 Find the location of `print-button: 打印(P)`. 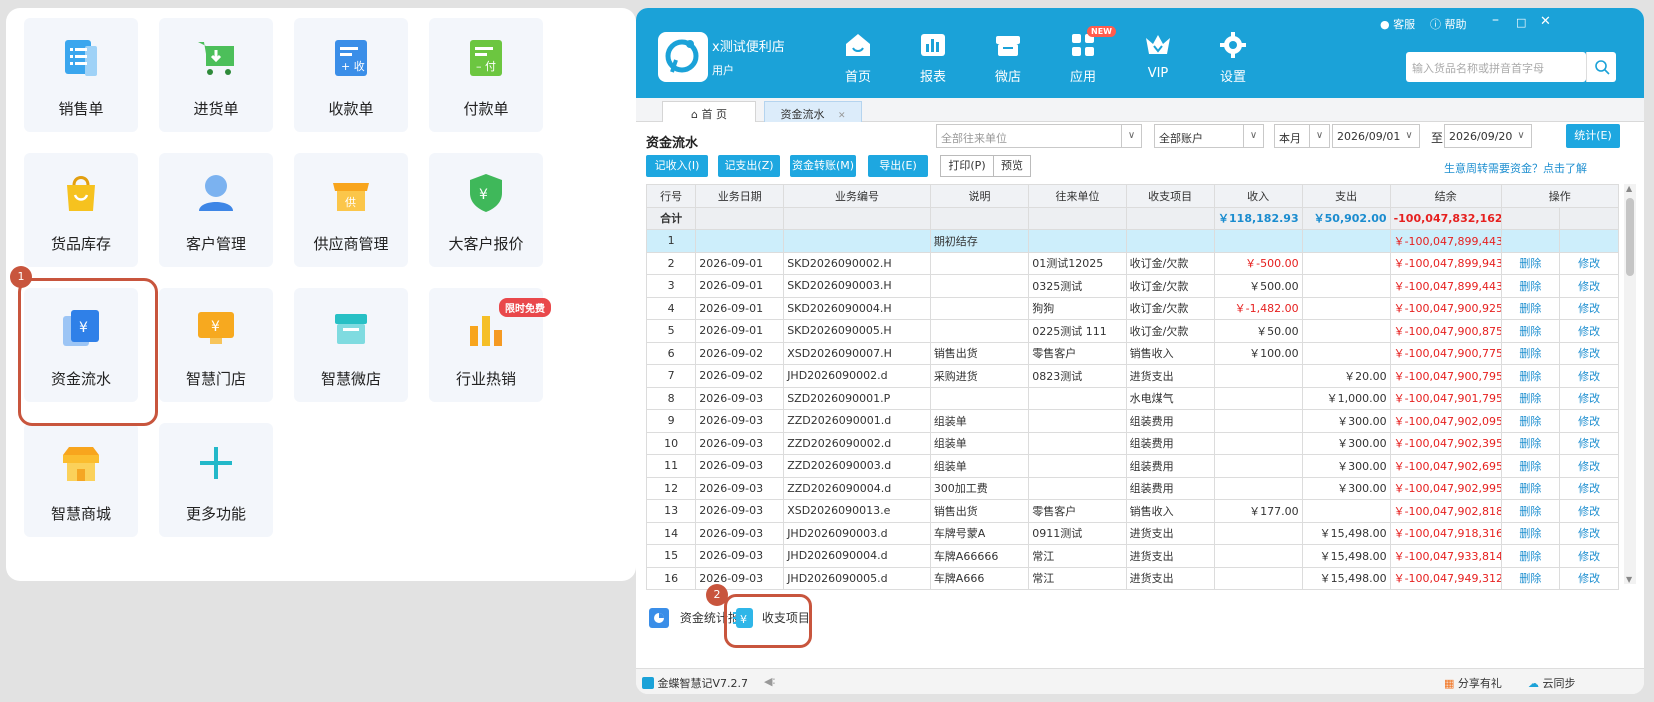

print-button: 打印(P) is located at coordinates (967, 166).